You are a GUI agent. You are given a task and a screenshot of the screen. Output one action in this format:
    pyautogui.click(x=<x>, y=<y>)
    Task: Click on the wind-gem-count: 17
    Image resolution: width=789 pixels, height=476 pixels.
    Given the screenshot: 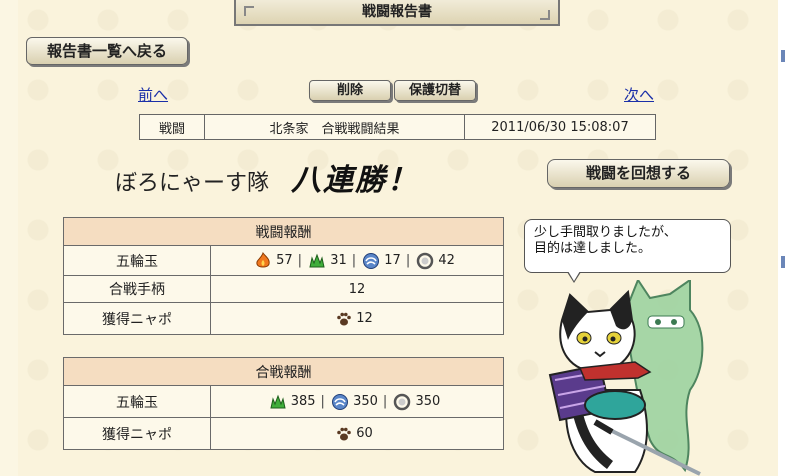 What is the action you would take?
    pyautogui.click(x=392, y=260)
    